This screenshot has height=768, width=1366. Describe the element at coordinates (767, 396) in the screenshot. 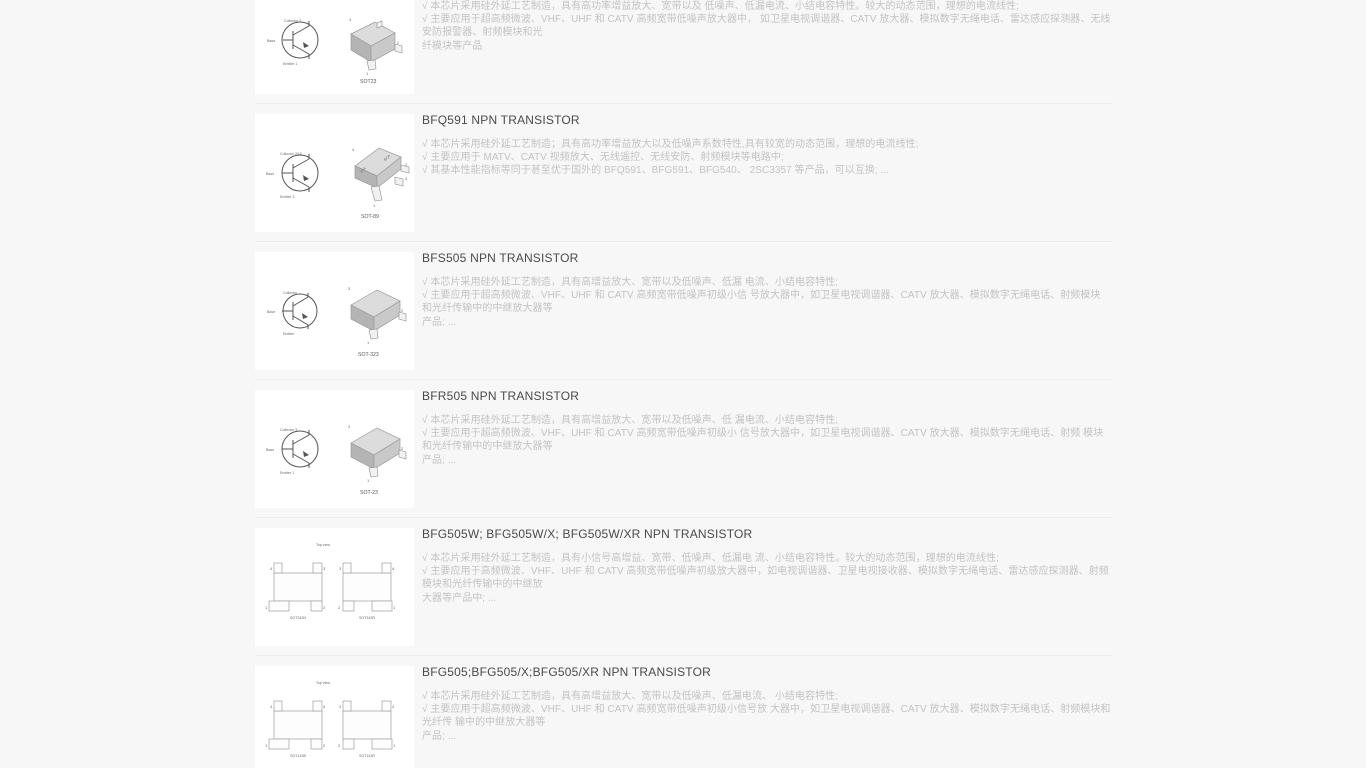

I see `product-title: BFR505 NPN TRANSISTOR` at that location.